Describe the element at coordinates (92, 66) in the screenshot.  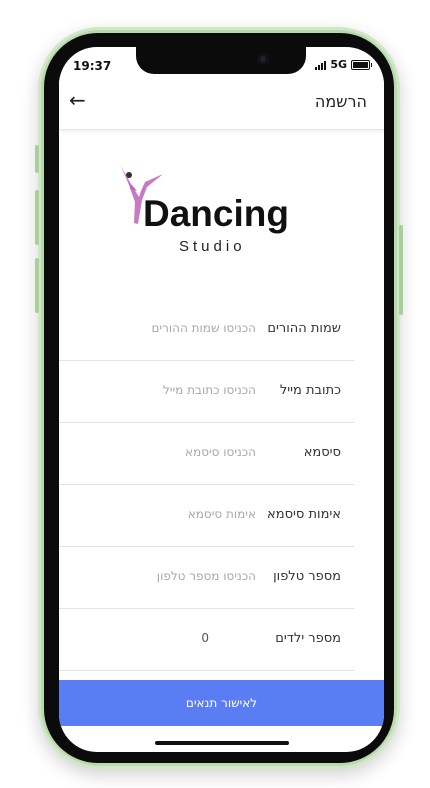
I see `status-time: 19:37` at that location.